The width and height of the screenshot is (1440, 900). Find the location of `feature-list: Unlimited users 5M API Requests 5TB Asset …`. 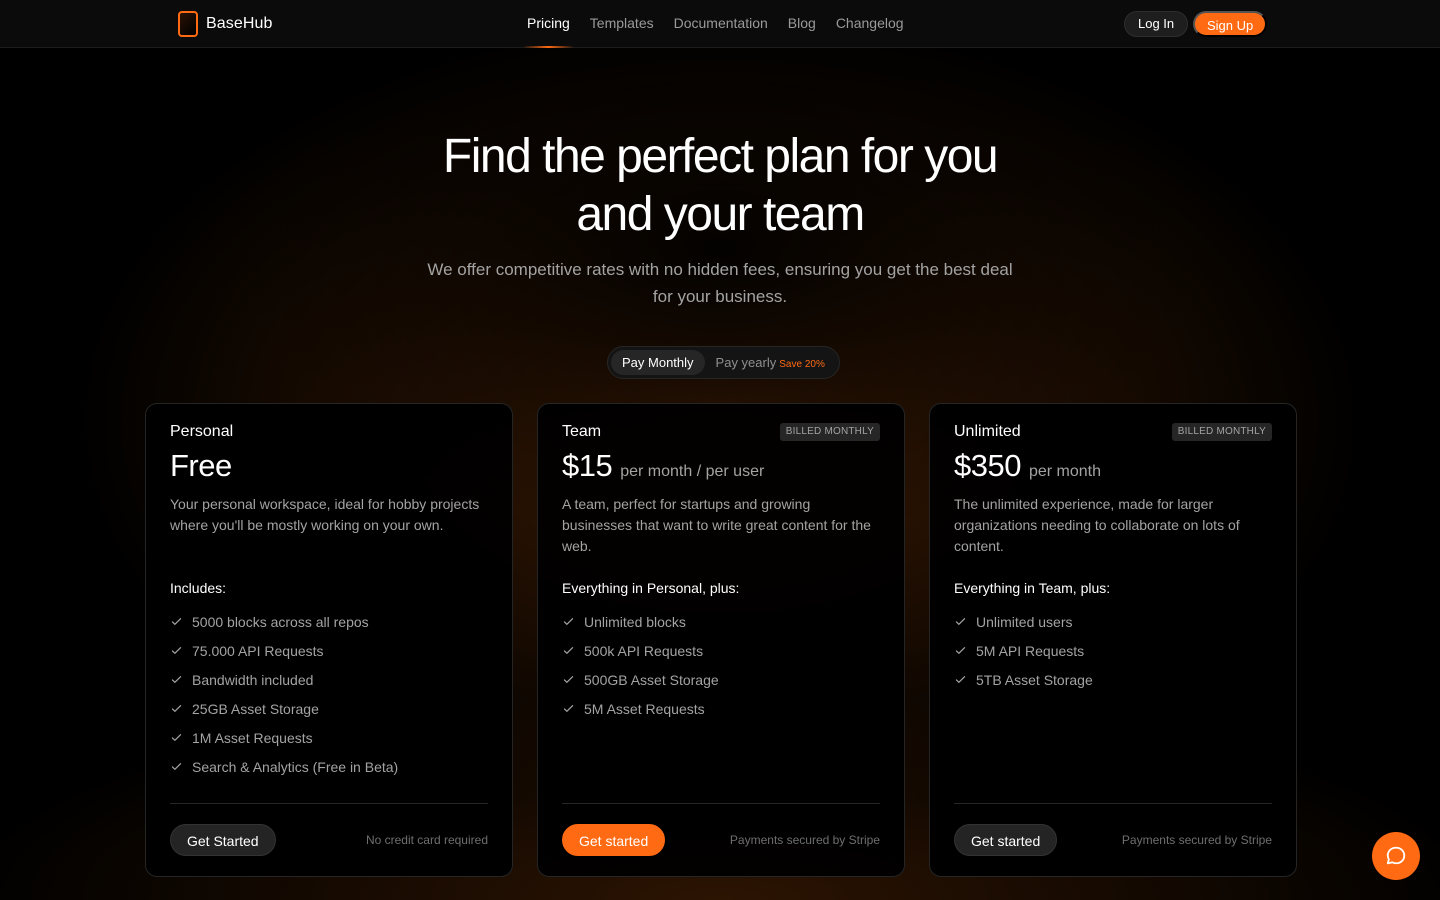

feature-list: Unlimited users 5M API Requests 5TB Asset … is located at coordinates (1023, 650).